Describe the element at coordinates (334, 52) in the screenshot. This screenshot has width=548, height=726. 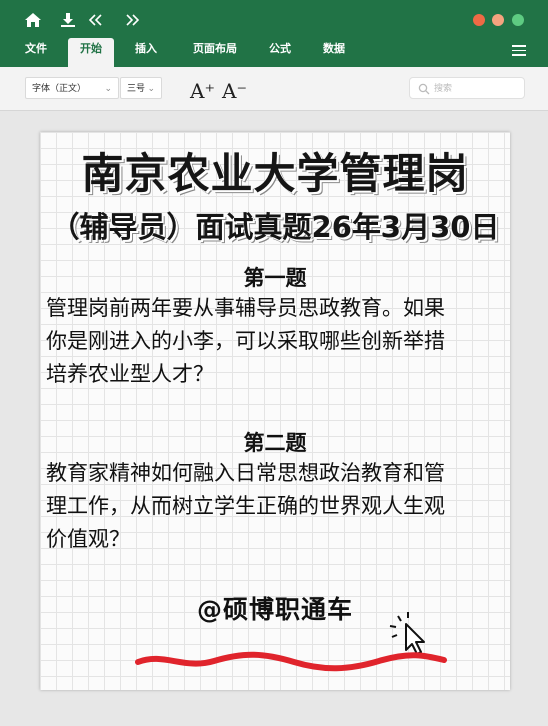
I see `tab-data: 数据` at that location.